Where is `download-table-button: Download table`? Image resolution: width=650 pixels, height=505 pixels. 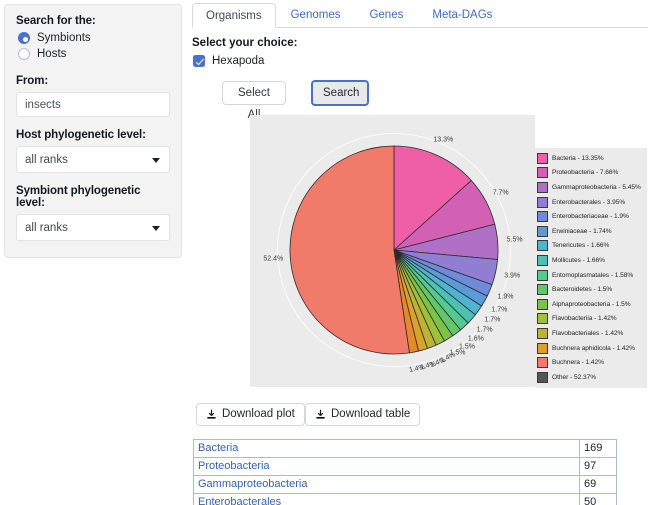
download-table-button: Download table is located at coordinates (363, 414).